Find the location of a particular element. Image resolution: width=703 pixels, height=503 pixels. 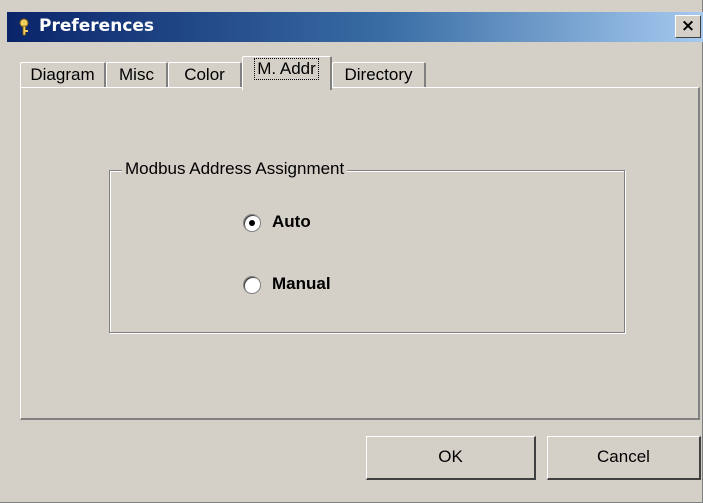

ok-button: OK is located at coordinates (451, 458).